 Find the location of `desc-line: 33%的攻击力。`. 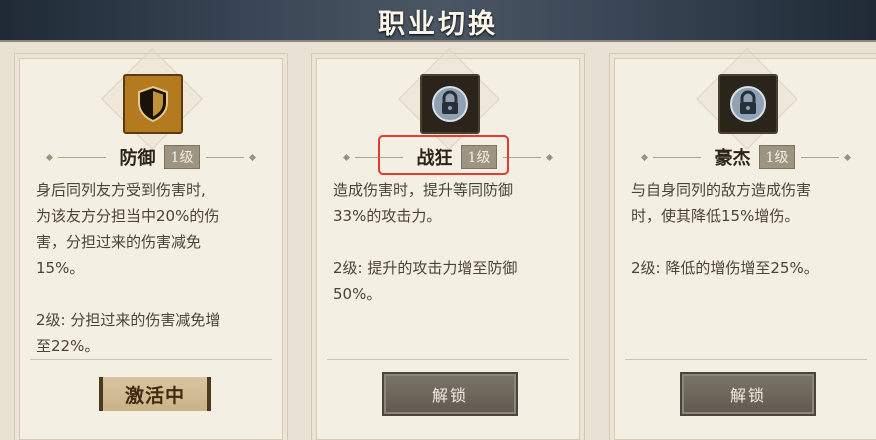

desc-line: 33%的攻击力。 is located at coordinates (387, 216).